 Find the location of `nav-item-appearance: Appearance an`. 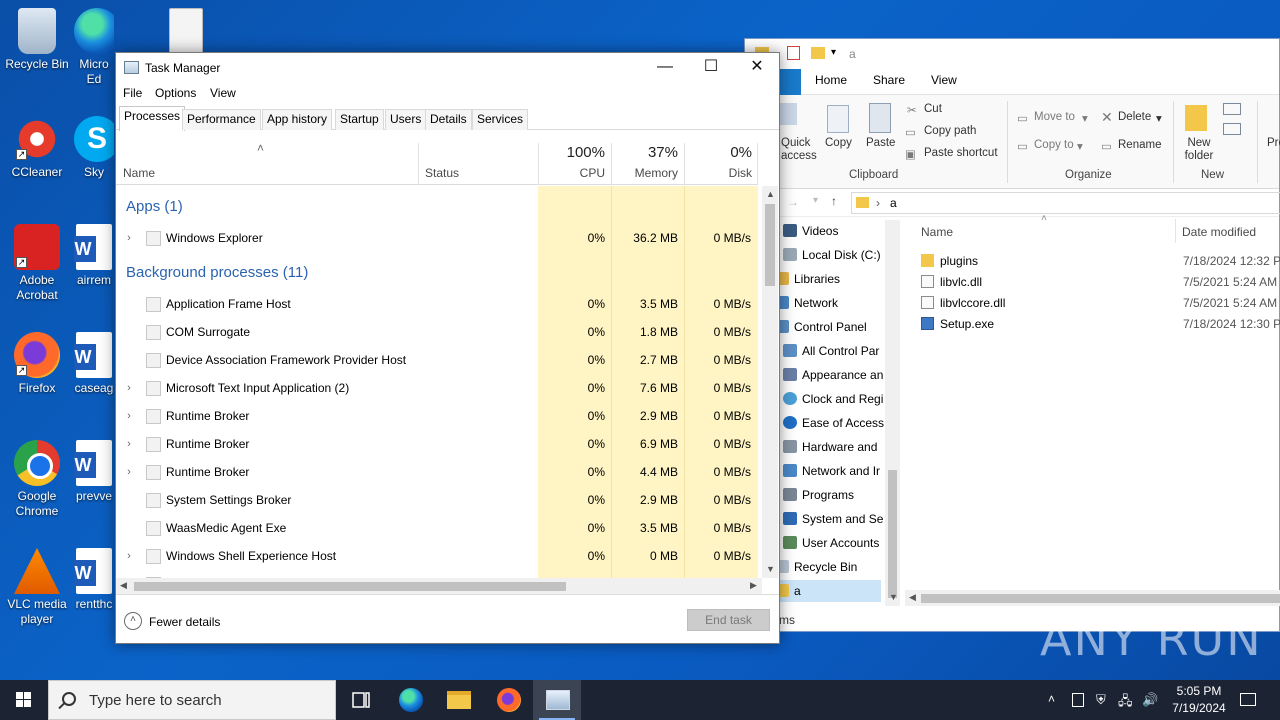

nav-item-appearance: Appearance an is located at coordinates (834, 375).